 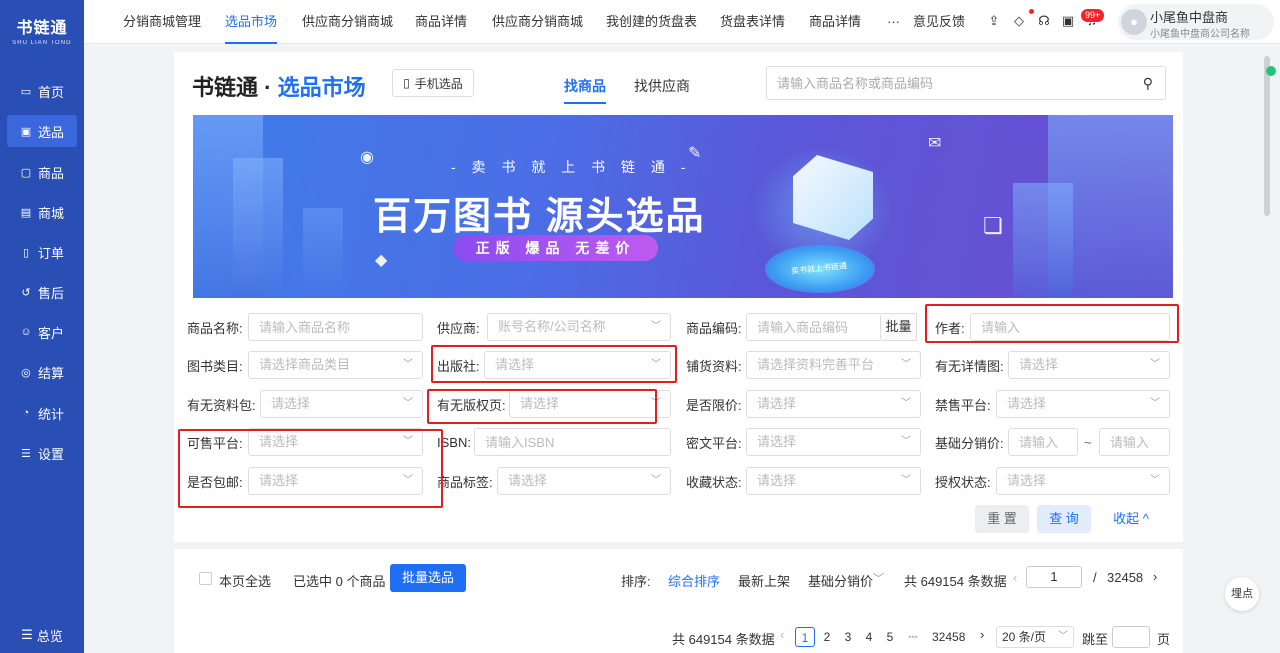 I want to click on reset-button: 重 置, so click(x=1002, y=519).